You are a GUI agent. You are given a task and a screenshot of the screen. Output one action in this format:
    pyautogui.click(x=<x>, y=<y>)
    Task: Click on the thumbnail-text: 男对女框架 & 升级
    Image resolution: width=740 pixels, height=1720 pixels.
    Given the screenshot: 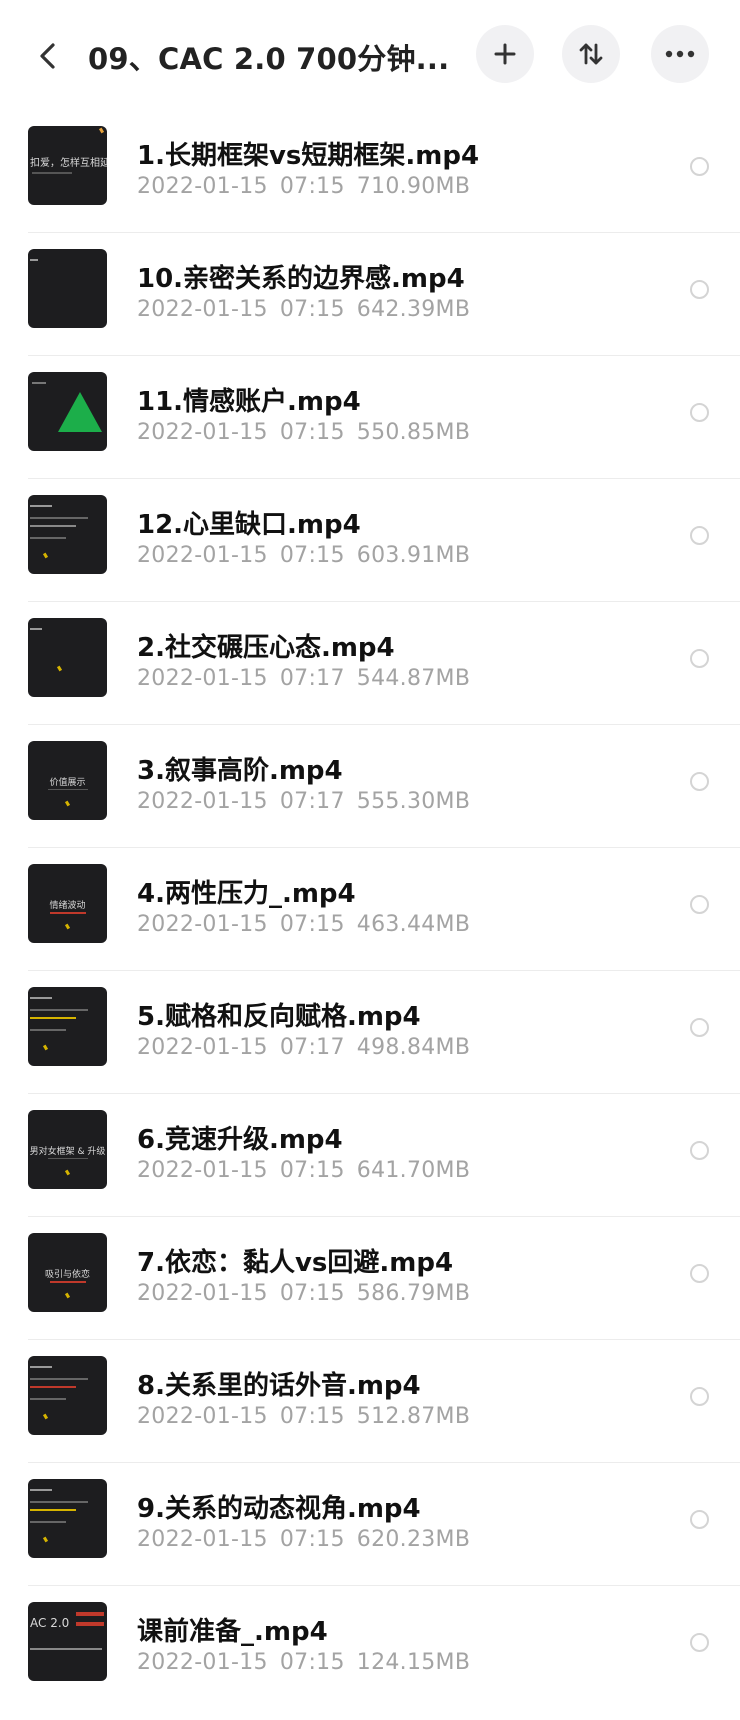 What is the action you would take?
    pyautogui.click(x=67, y=1152)
    